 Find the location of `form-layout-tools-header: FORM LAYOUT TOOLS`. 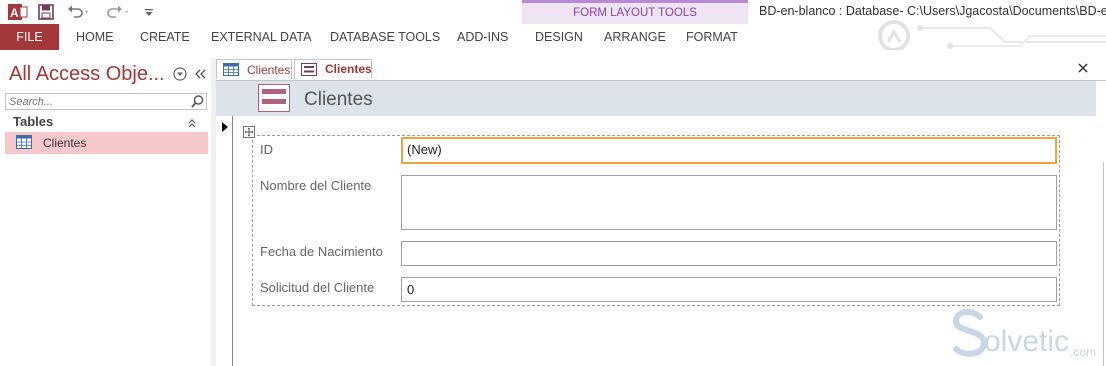

form-layout-tools-header: FORM LAYOUT TOOLS is located at coordinates (635, 12).